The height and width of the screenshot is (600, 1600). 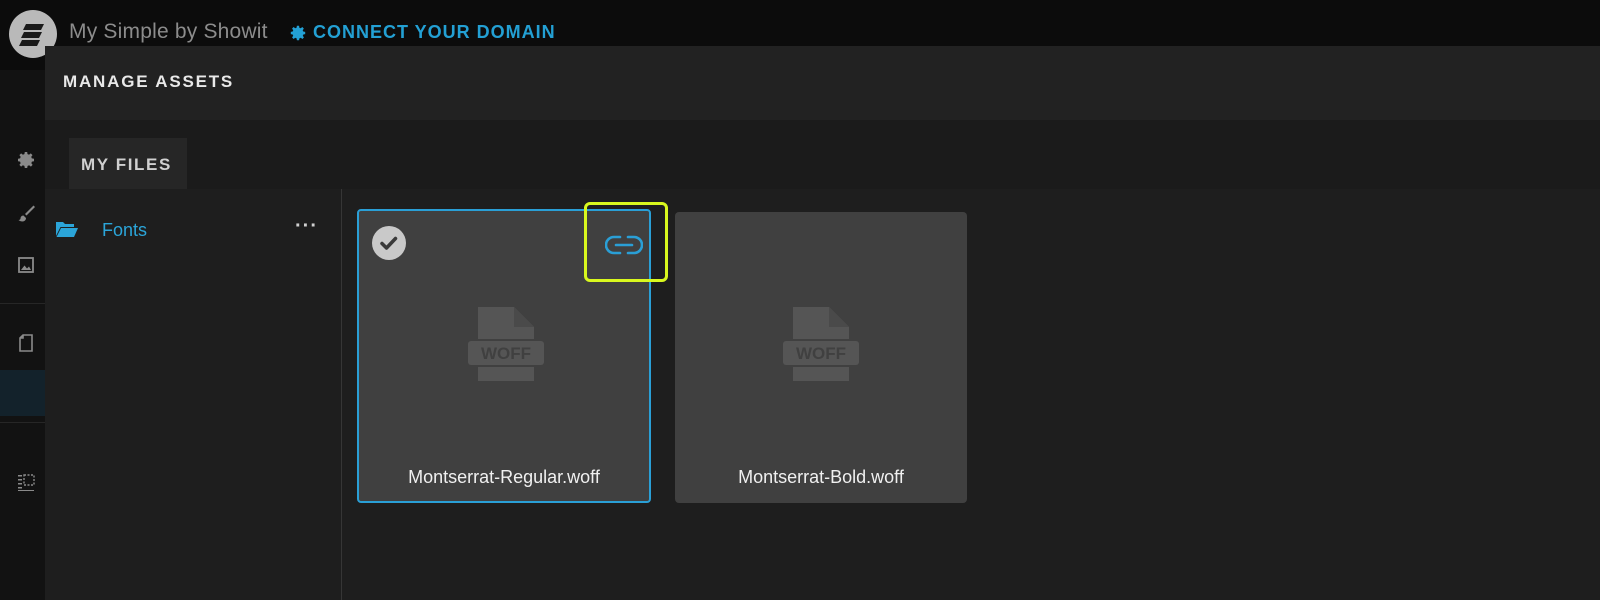 I want to click on folder-open-icon, so click(x=67, y=229).